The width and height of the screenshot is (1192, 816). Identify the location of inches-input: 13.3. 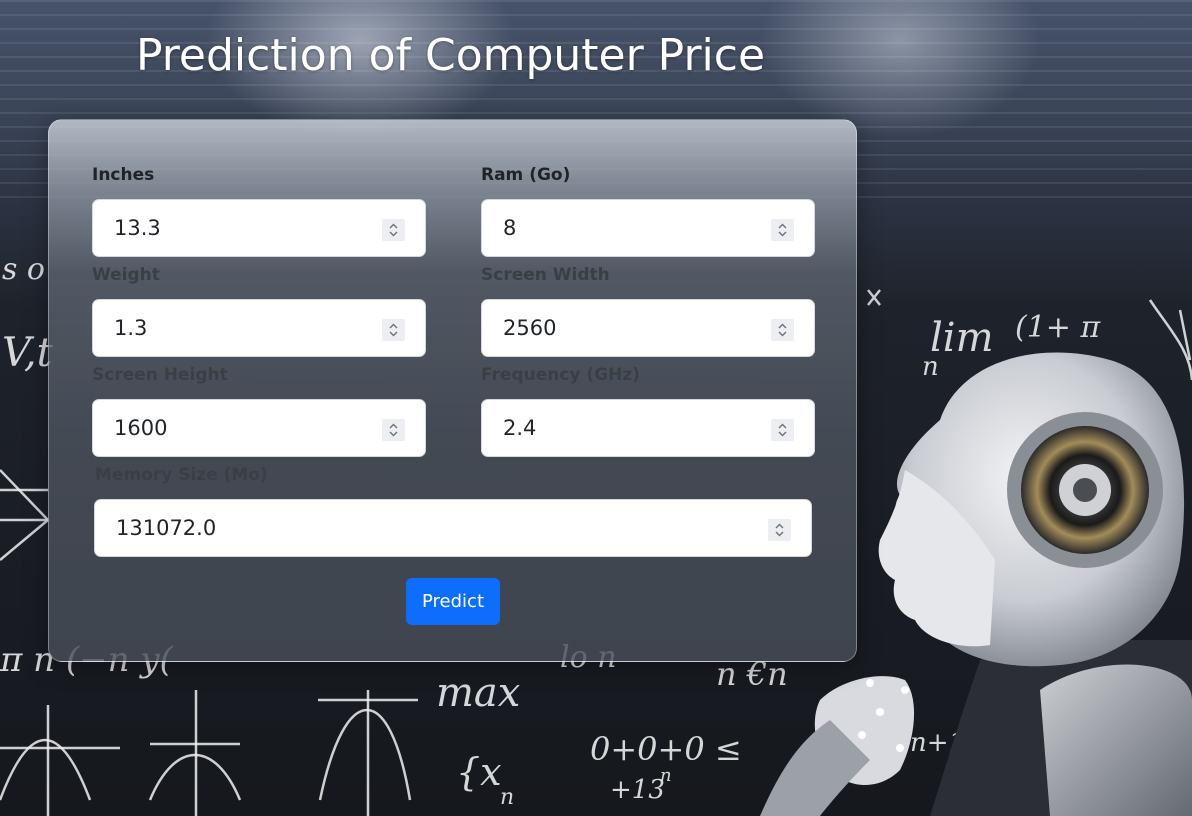
(259, 228).